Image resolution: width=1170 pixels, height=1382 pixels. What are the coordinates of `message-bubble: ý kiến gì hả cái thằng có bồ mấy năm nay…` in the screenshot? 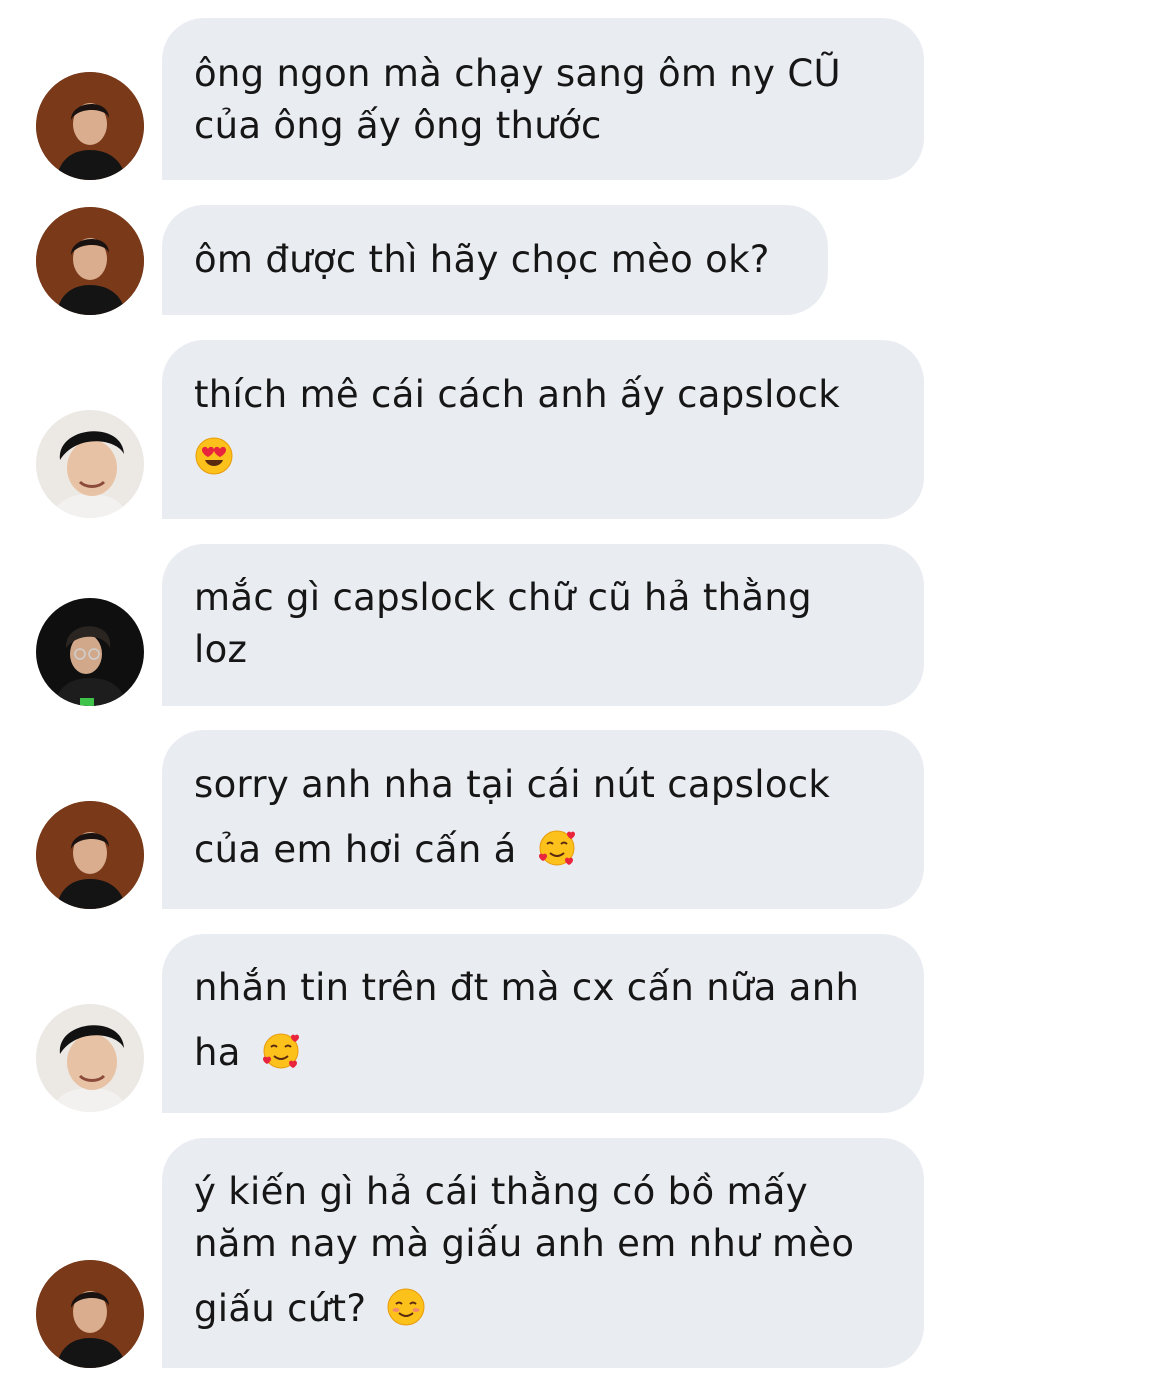 It's located at (543, 1253).